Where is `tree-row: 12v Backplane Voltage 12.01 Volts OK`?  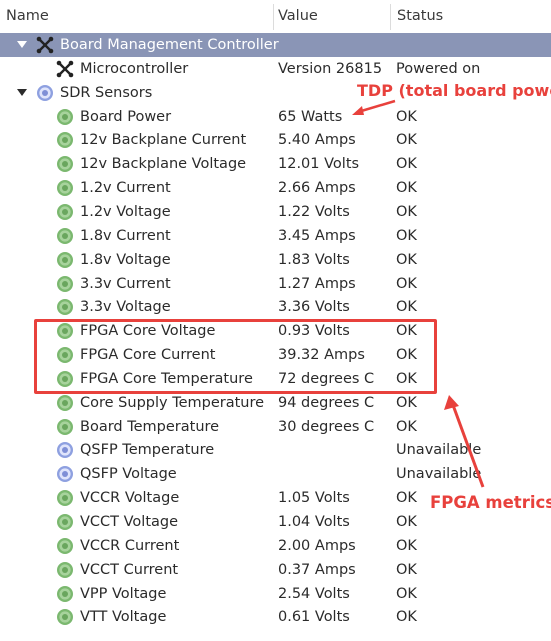
tree-row: 12v Backplane Voltage 12.01 Volts OK is located at coordinates (275, 164).